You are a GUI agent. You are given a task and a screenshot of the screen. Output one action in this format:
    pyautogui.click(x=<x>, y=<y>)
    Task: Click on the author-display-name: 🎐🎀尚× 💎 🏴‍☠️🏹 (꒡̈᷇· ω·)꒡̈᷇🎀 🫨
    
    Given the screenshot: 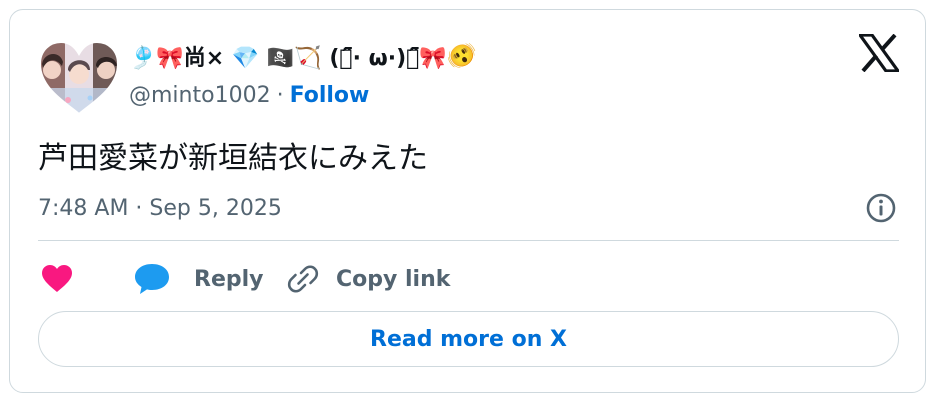 What is the action you would take?
    pyautogui.click(x=303, y=56)
    